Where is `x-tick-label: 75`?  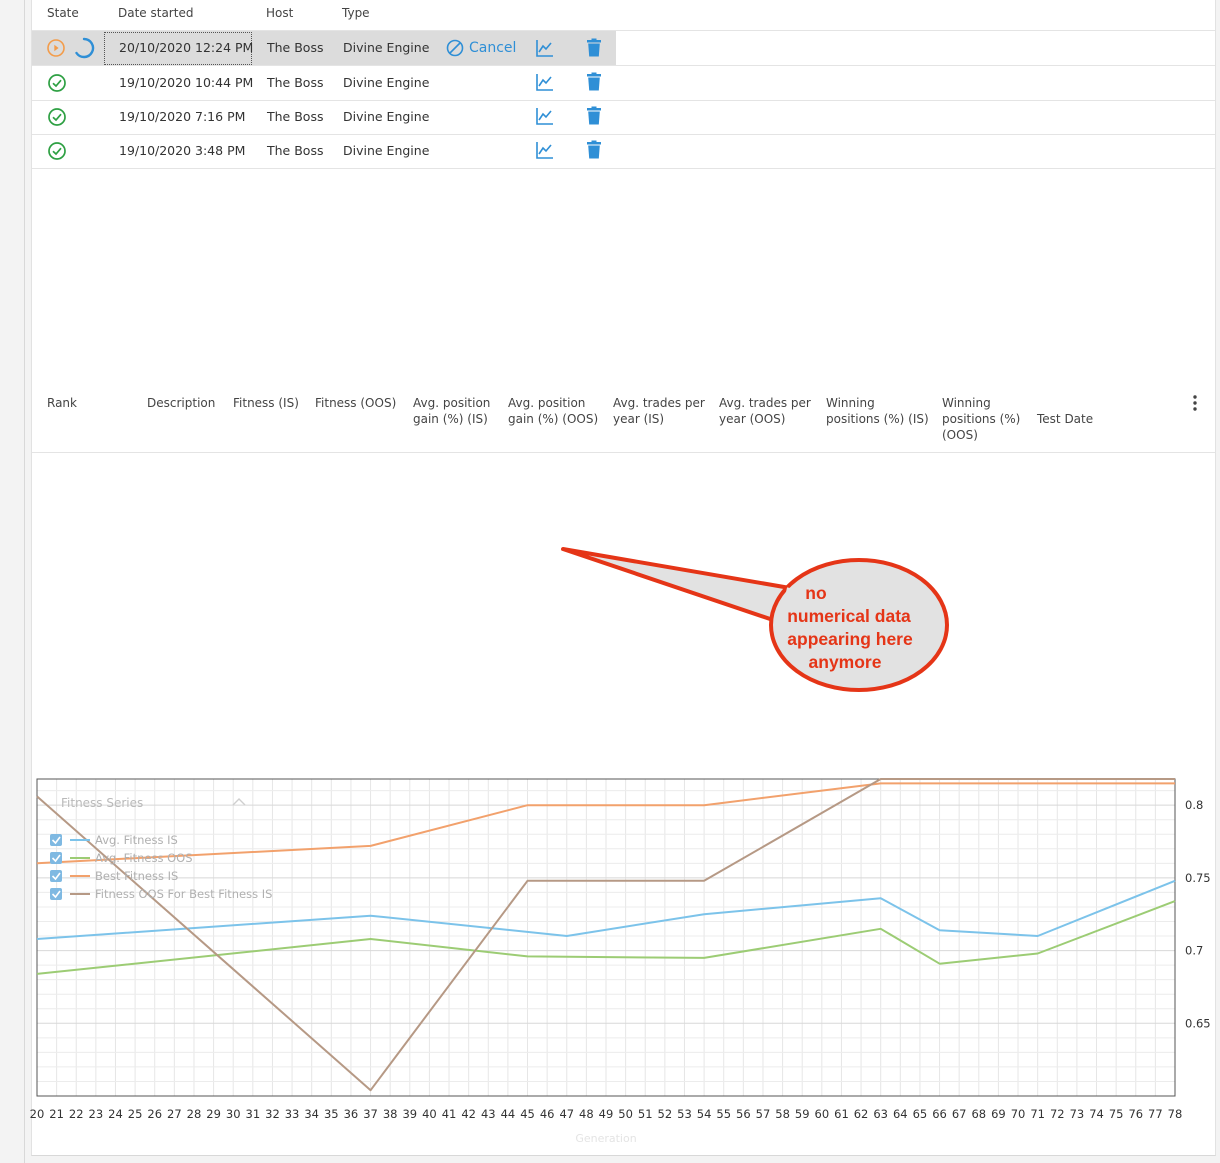 x-tick-label: 75 is located at coordinates (1116, 1114).